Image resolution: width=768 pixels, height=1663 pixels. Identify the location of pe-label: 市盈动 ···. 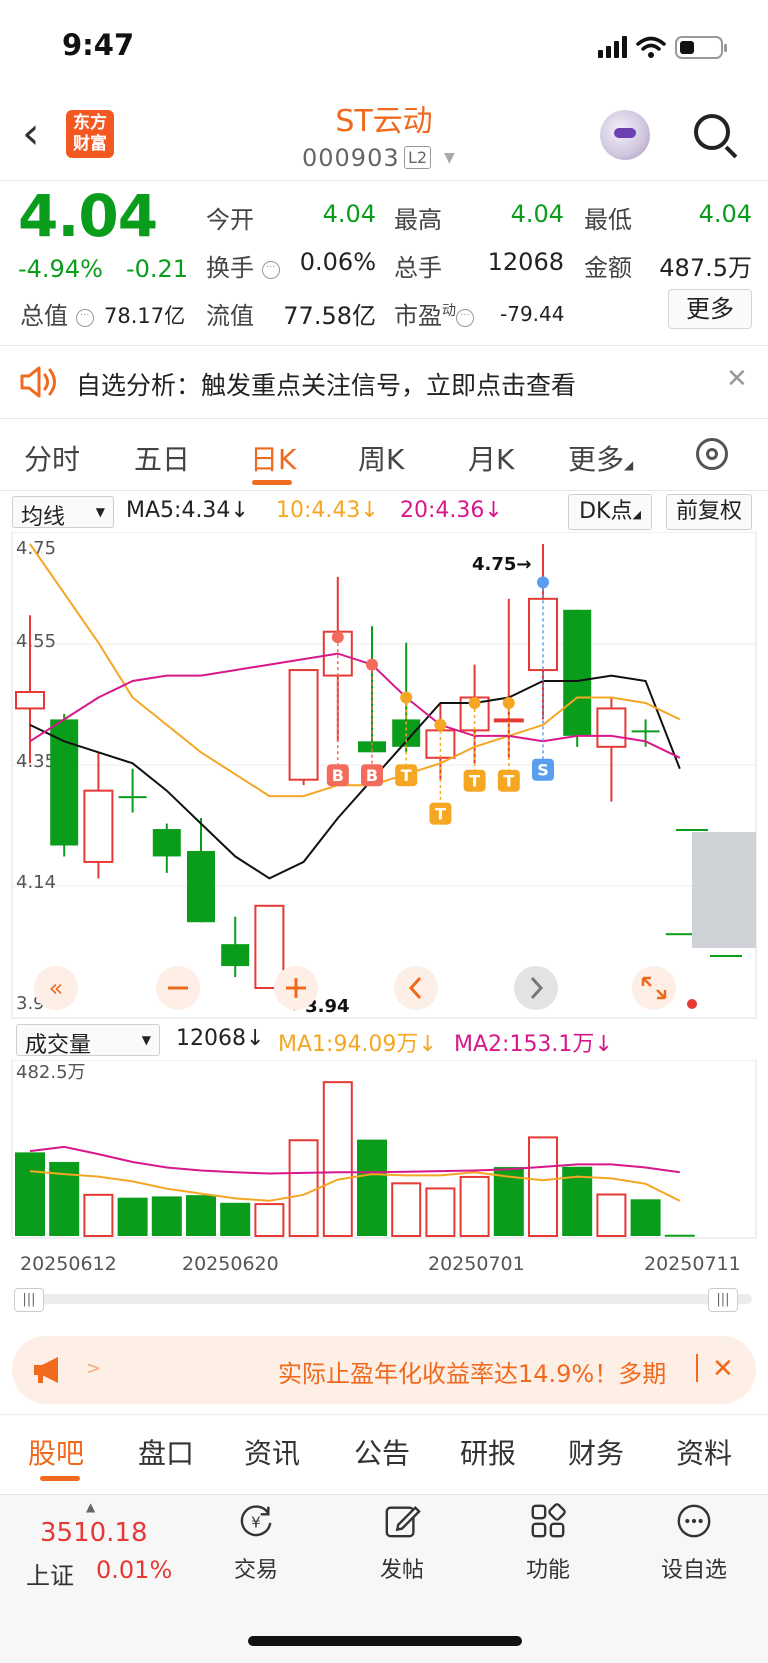
(434, 313).